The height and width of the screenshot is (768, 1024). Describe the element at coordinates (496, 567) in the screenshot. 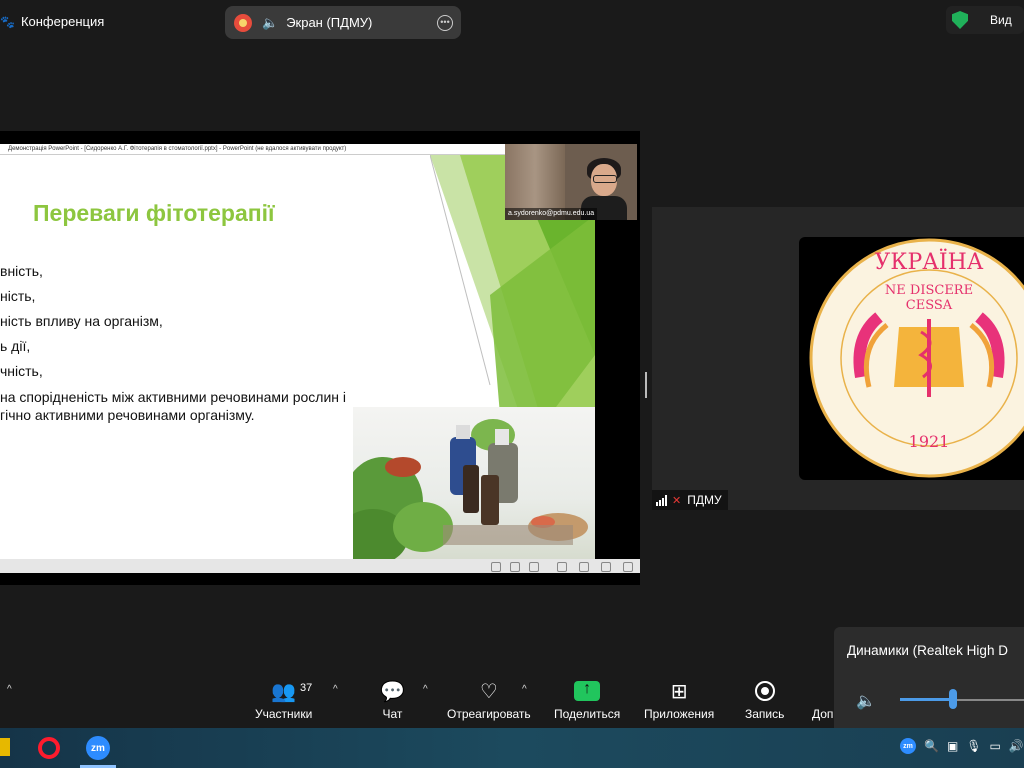

I see `prev-slide-icon` at that location.